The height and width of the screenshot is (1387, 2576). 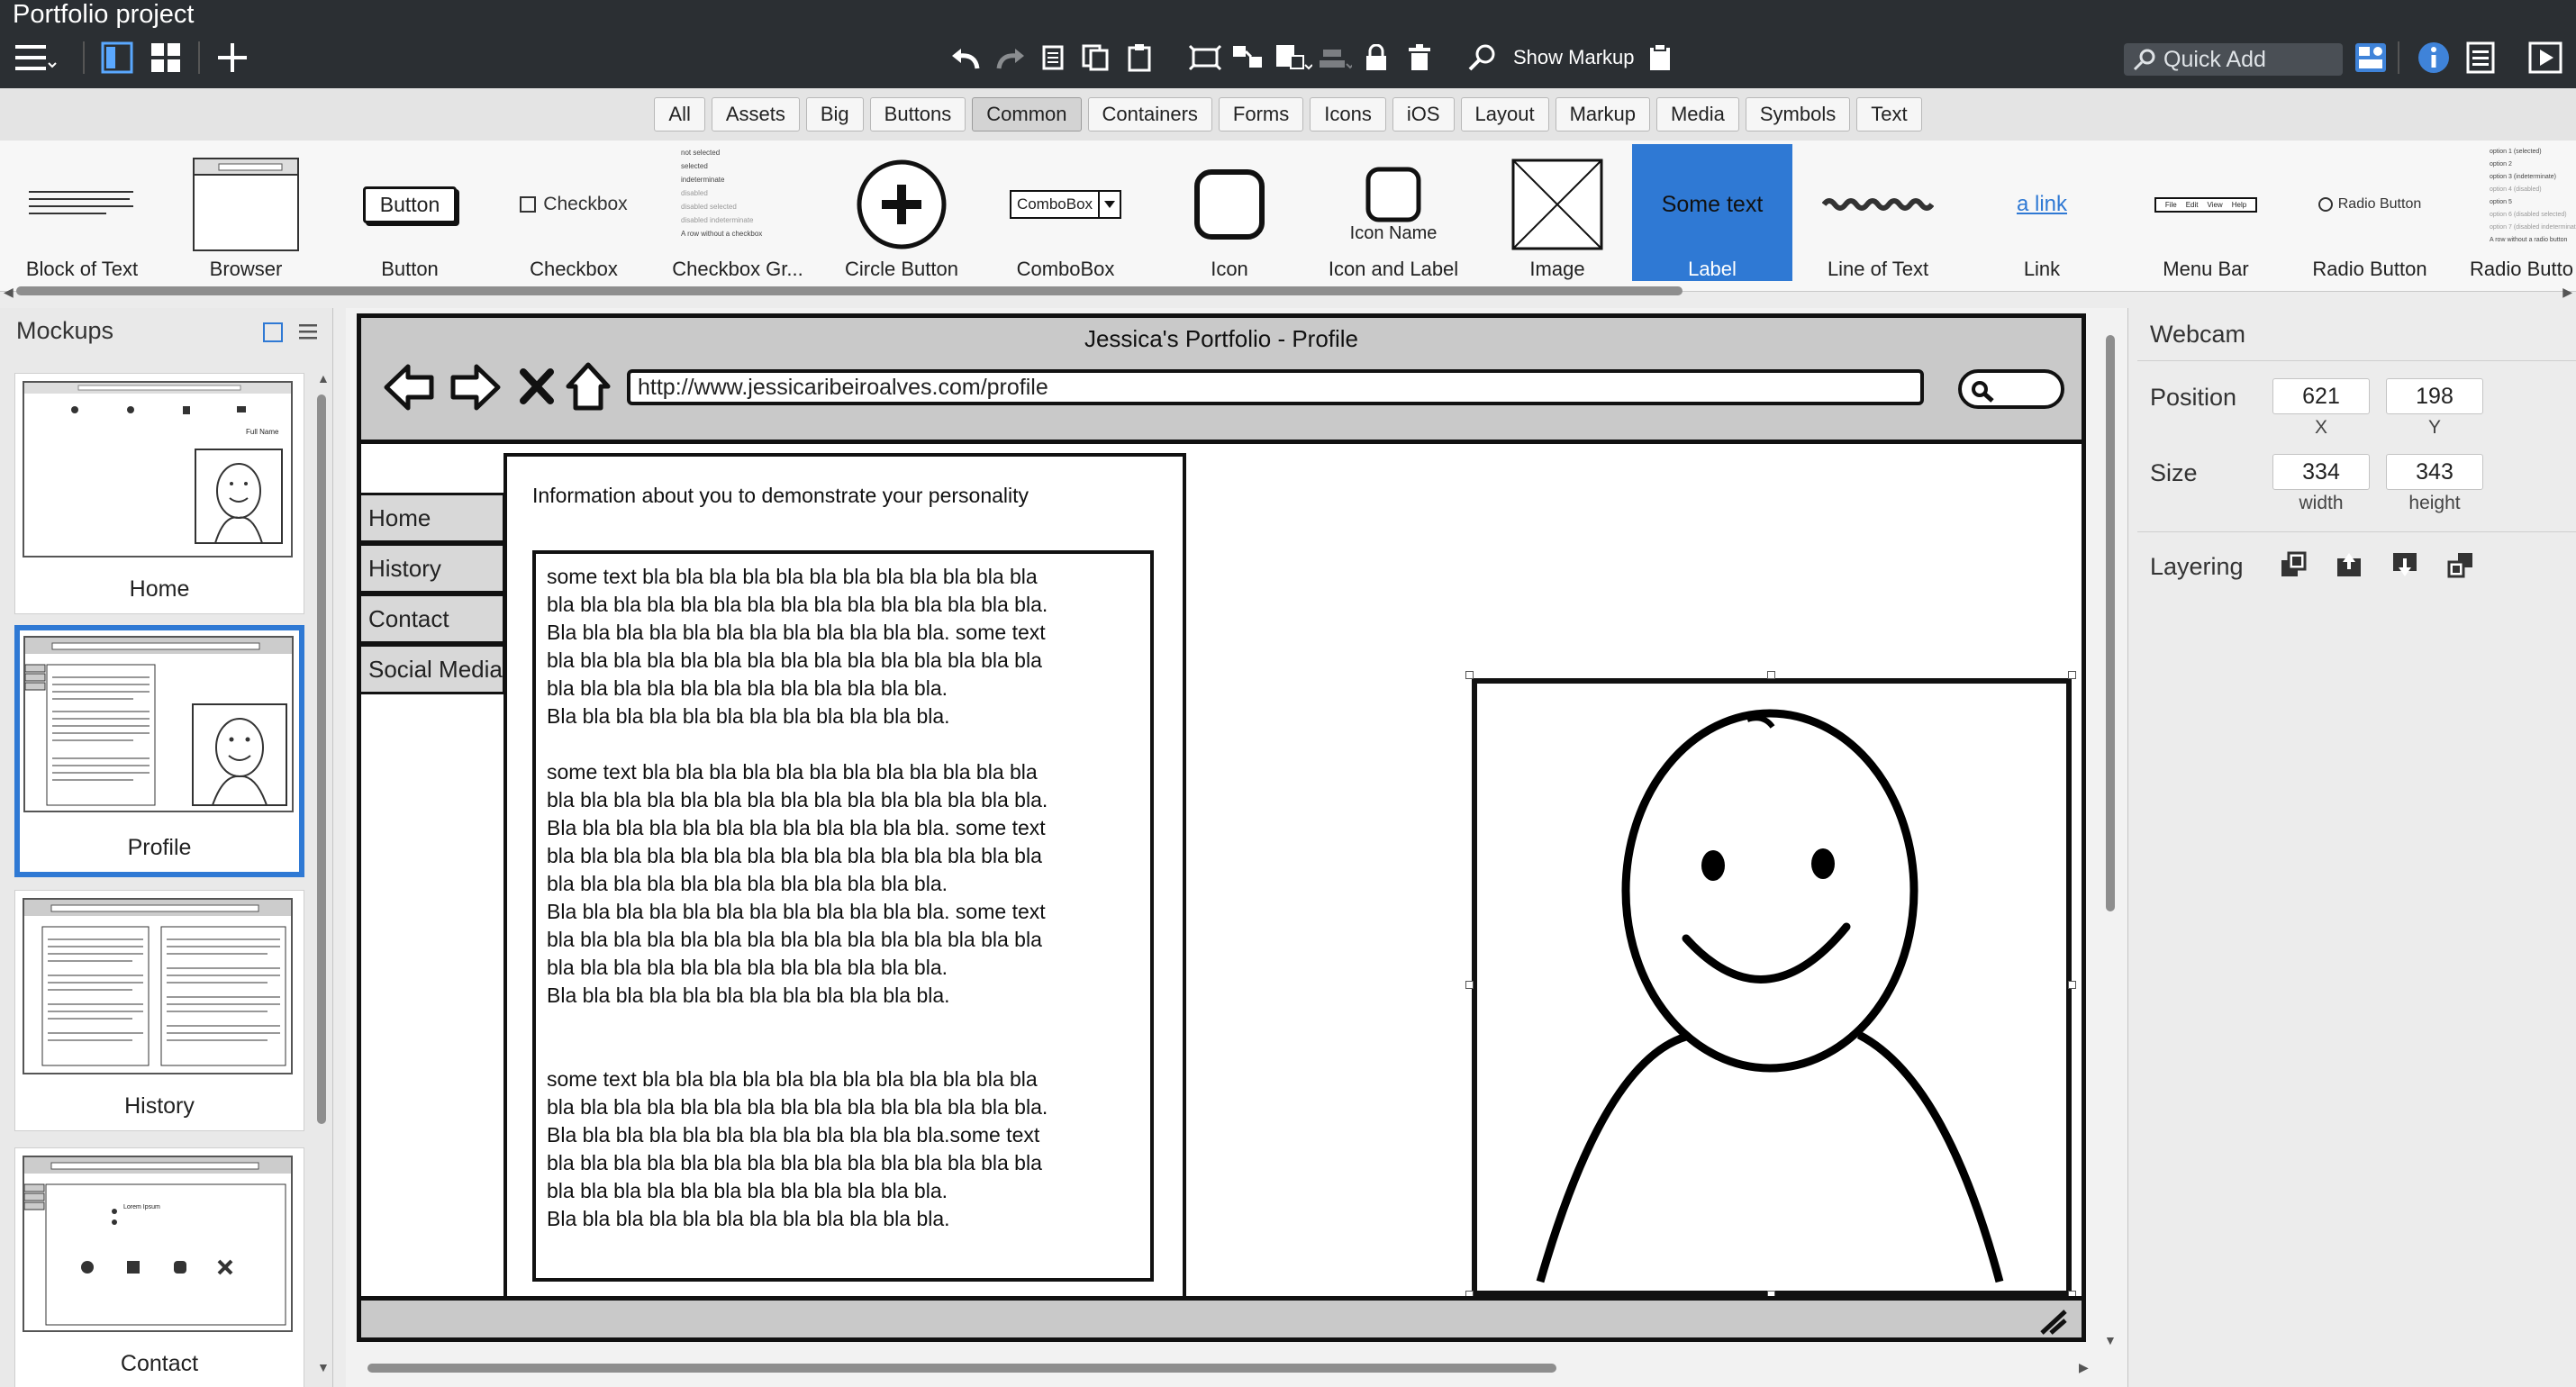 What do you see at coordinates (588, 388) in the screenshot?
I see `home-icon` at bounding box center [588, 388].